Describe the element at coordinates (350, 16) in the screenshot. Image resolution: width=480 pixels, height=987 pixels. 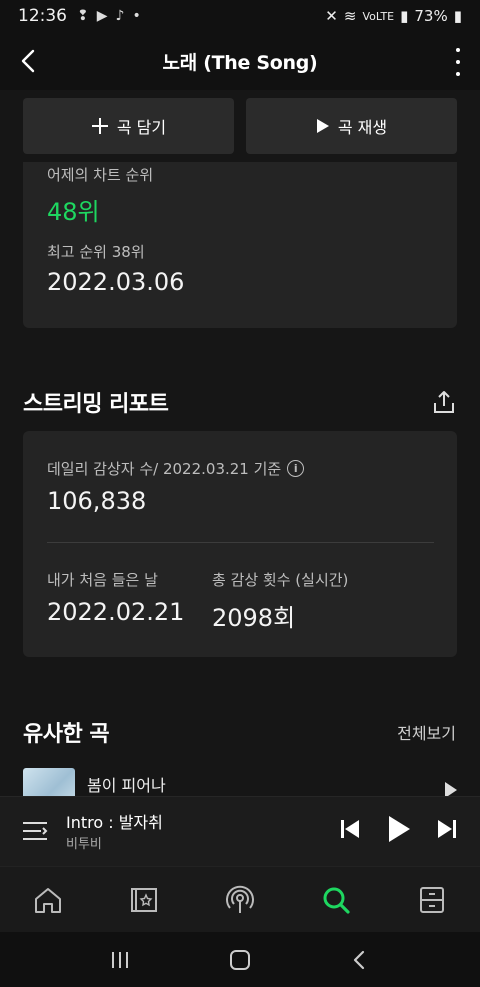
I see `wifi-icon: ≋` at that location.